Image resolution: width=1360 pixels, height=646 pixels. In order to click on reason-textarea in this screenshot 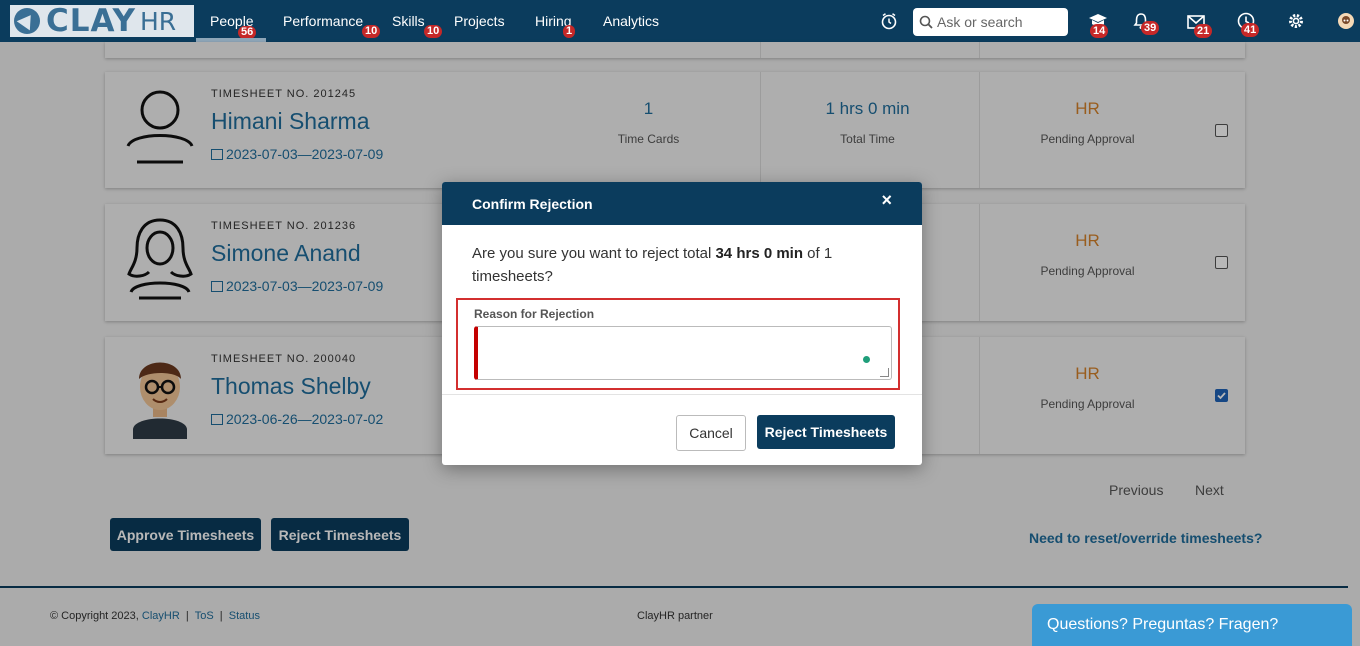, I will do `click(683, 353)`.